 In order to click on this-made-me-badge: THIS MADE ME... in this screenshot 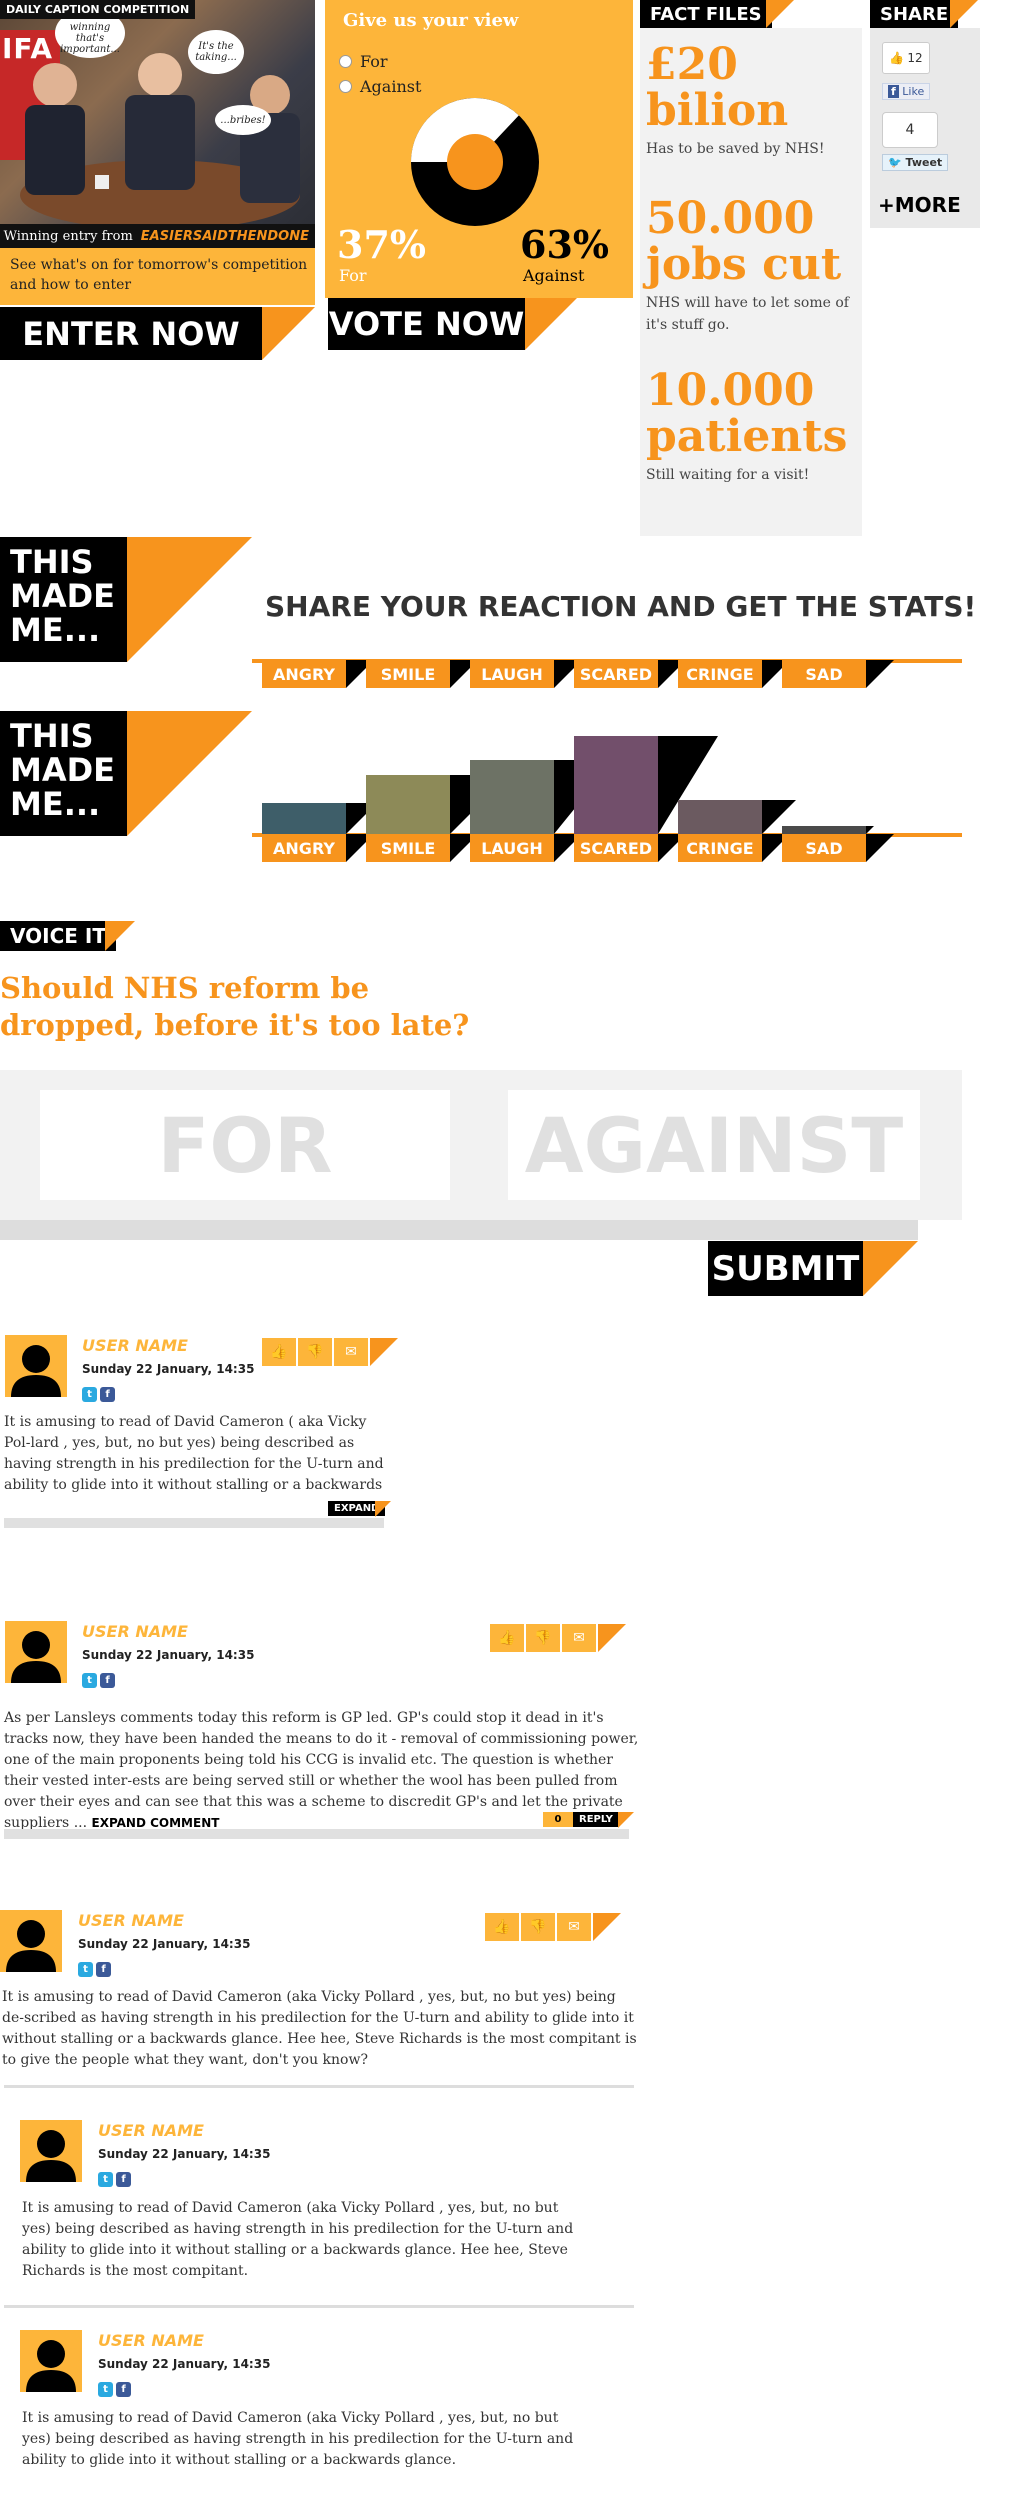, I will do `click(63, 773)`.